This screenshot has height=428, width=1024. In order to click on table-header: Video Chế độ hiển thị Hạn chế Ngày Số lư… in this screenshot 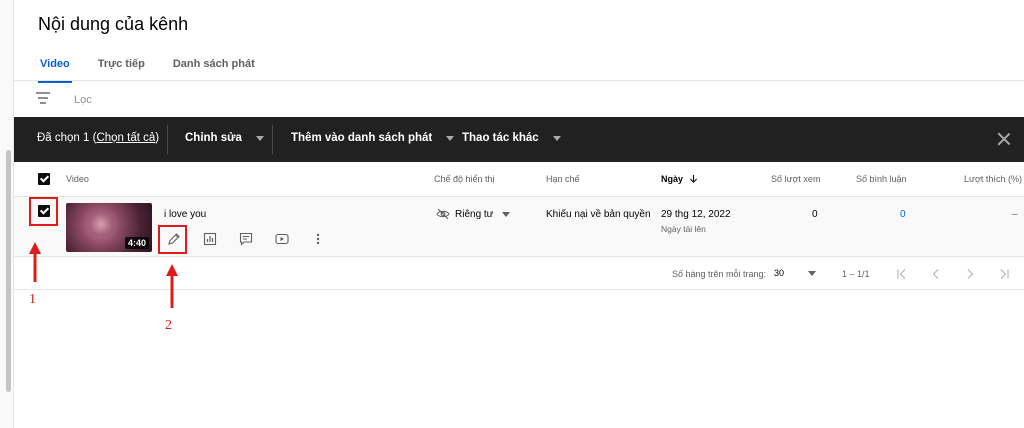, I will do `click(519, 179)`.